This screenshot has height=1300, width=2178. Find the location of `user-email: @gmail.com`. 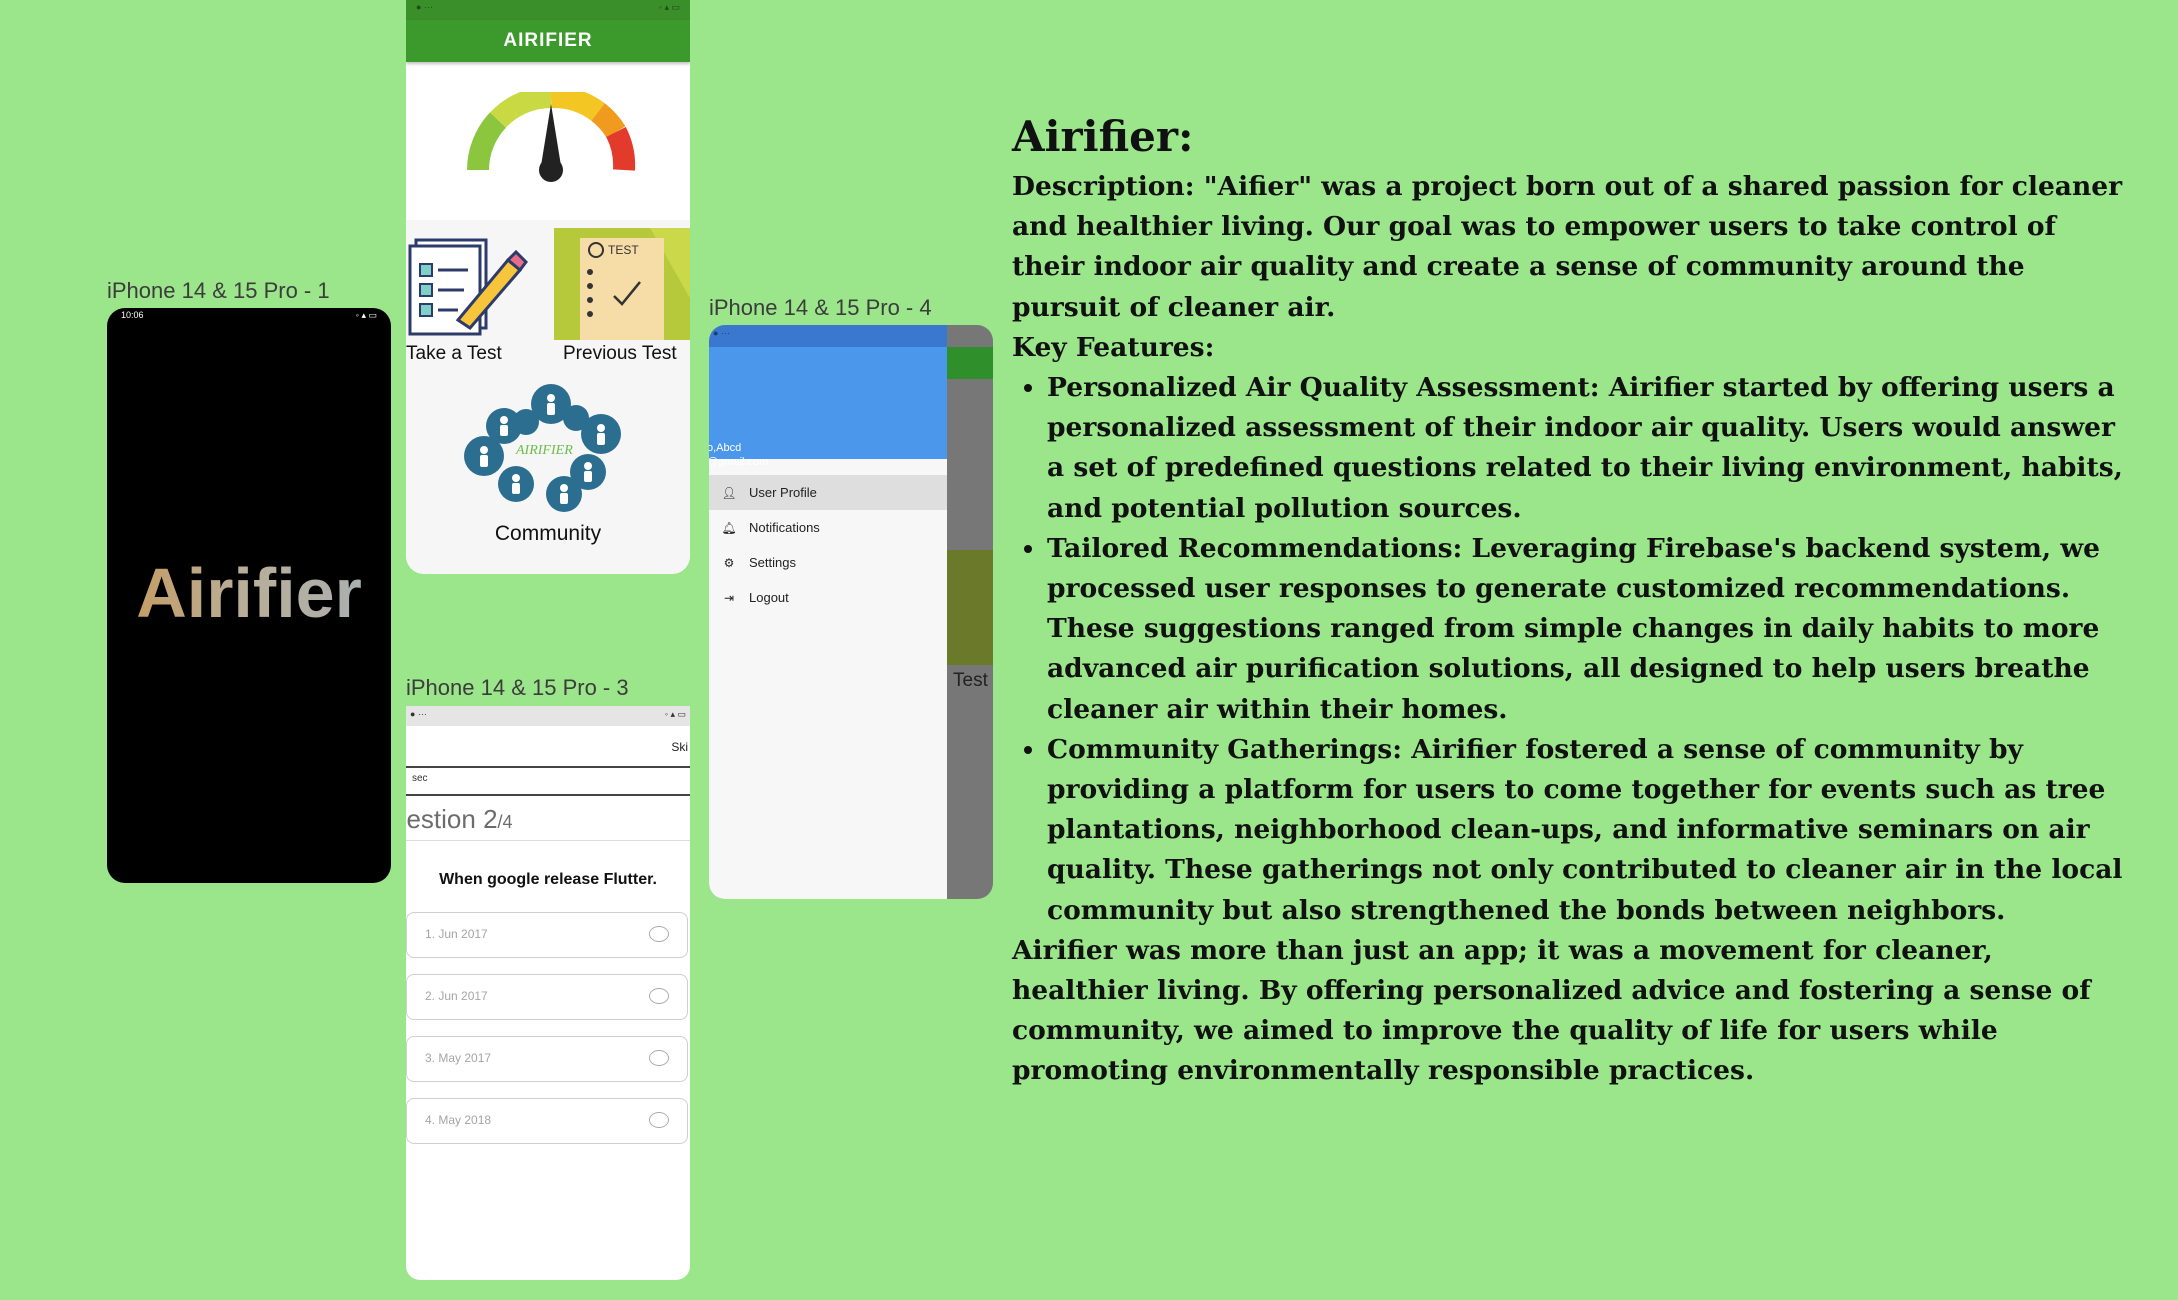

user-email: @gmail.com is located at coordinates (739, 462).